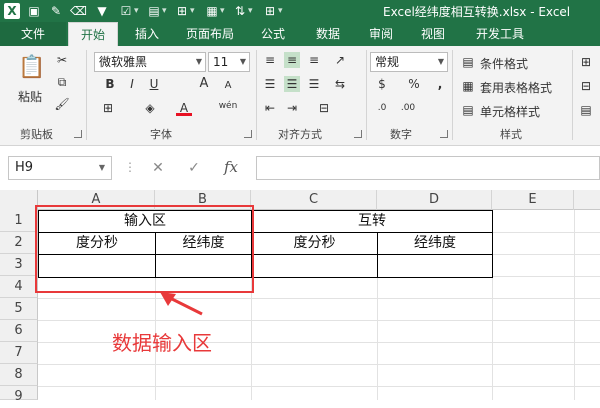  I want to click on tab-page-layout: 页面布局, so click(210, 34).